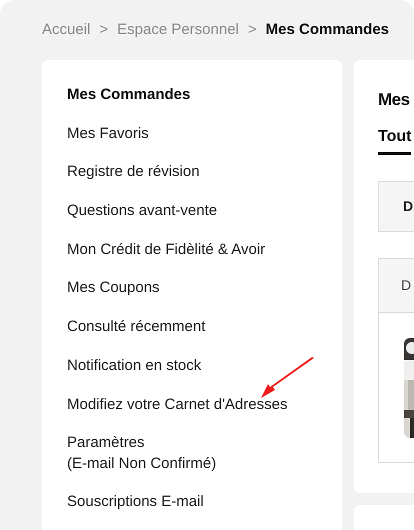 This screenshot has width=414, height=530. I want to click on sidebar-item: Modifiez votre Carnet d'Adresses, so click(204, 414).